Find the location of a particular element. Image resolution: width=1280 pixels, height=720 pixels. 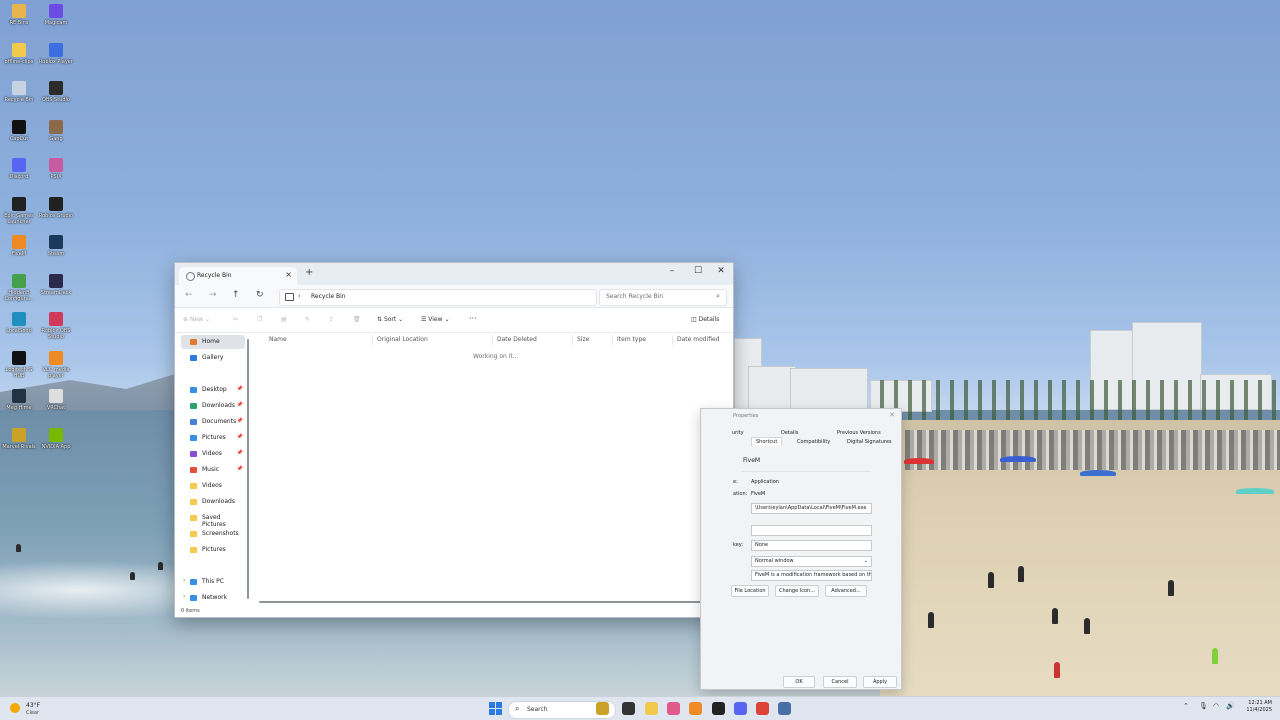

column-header: Name is located at coordinates (278, 339).